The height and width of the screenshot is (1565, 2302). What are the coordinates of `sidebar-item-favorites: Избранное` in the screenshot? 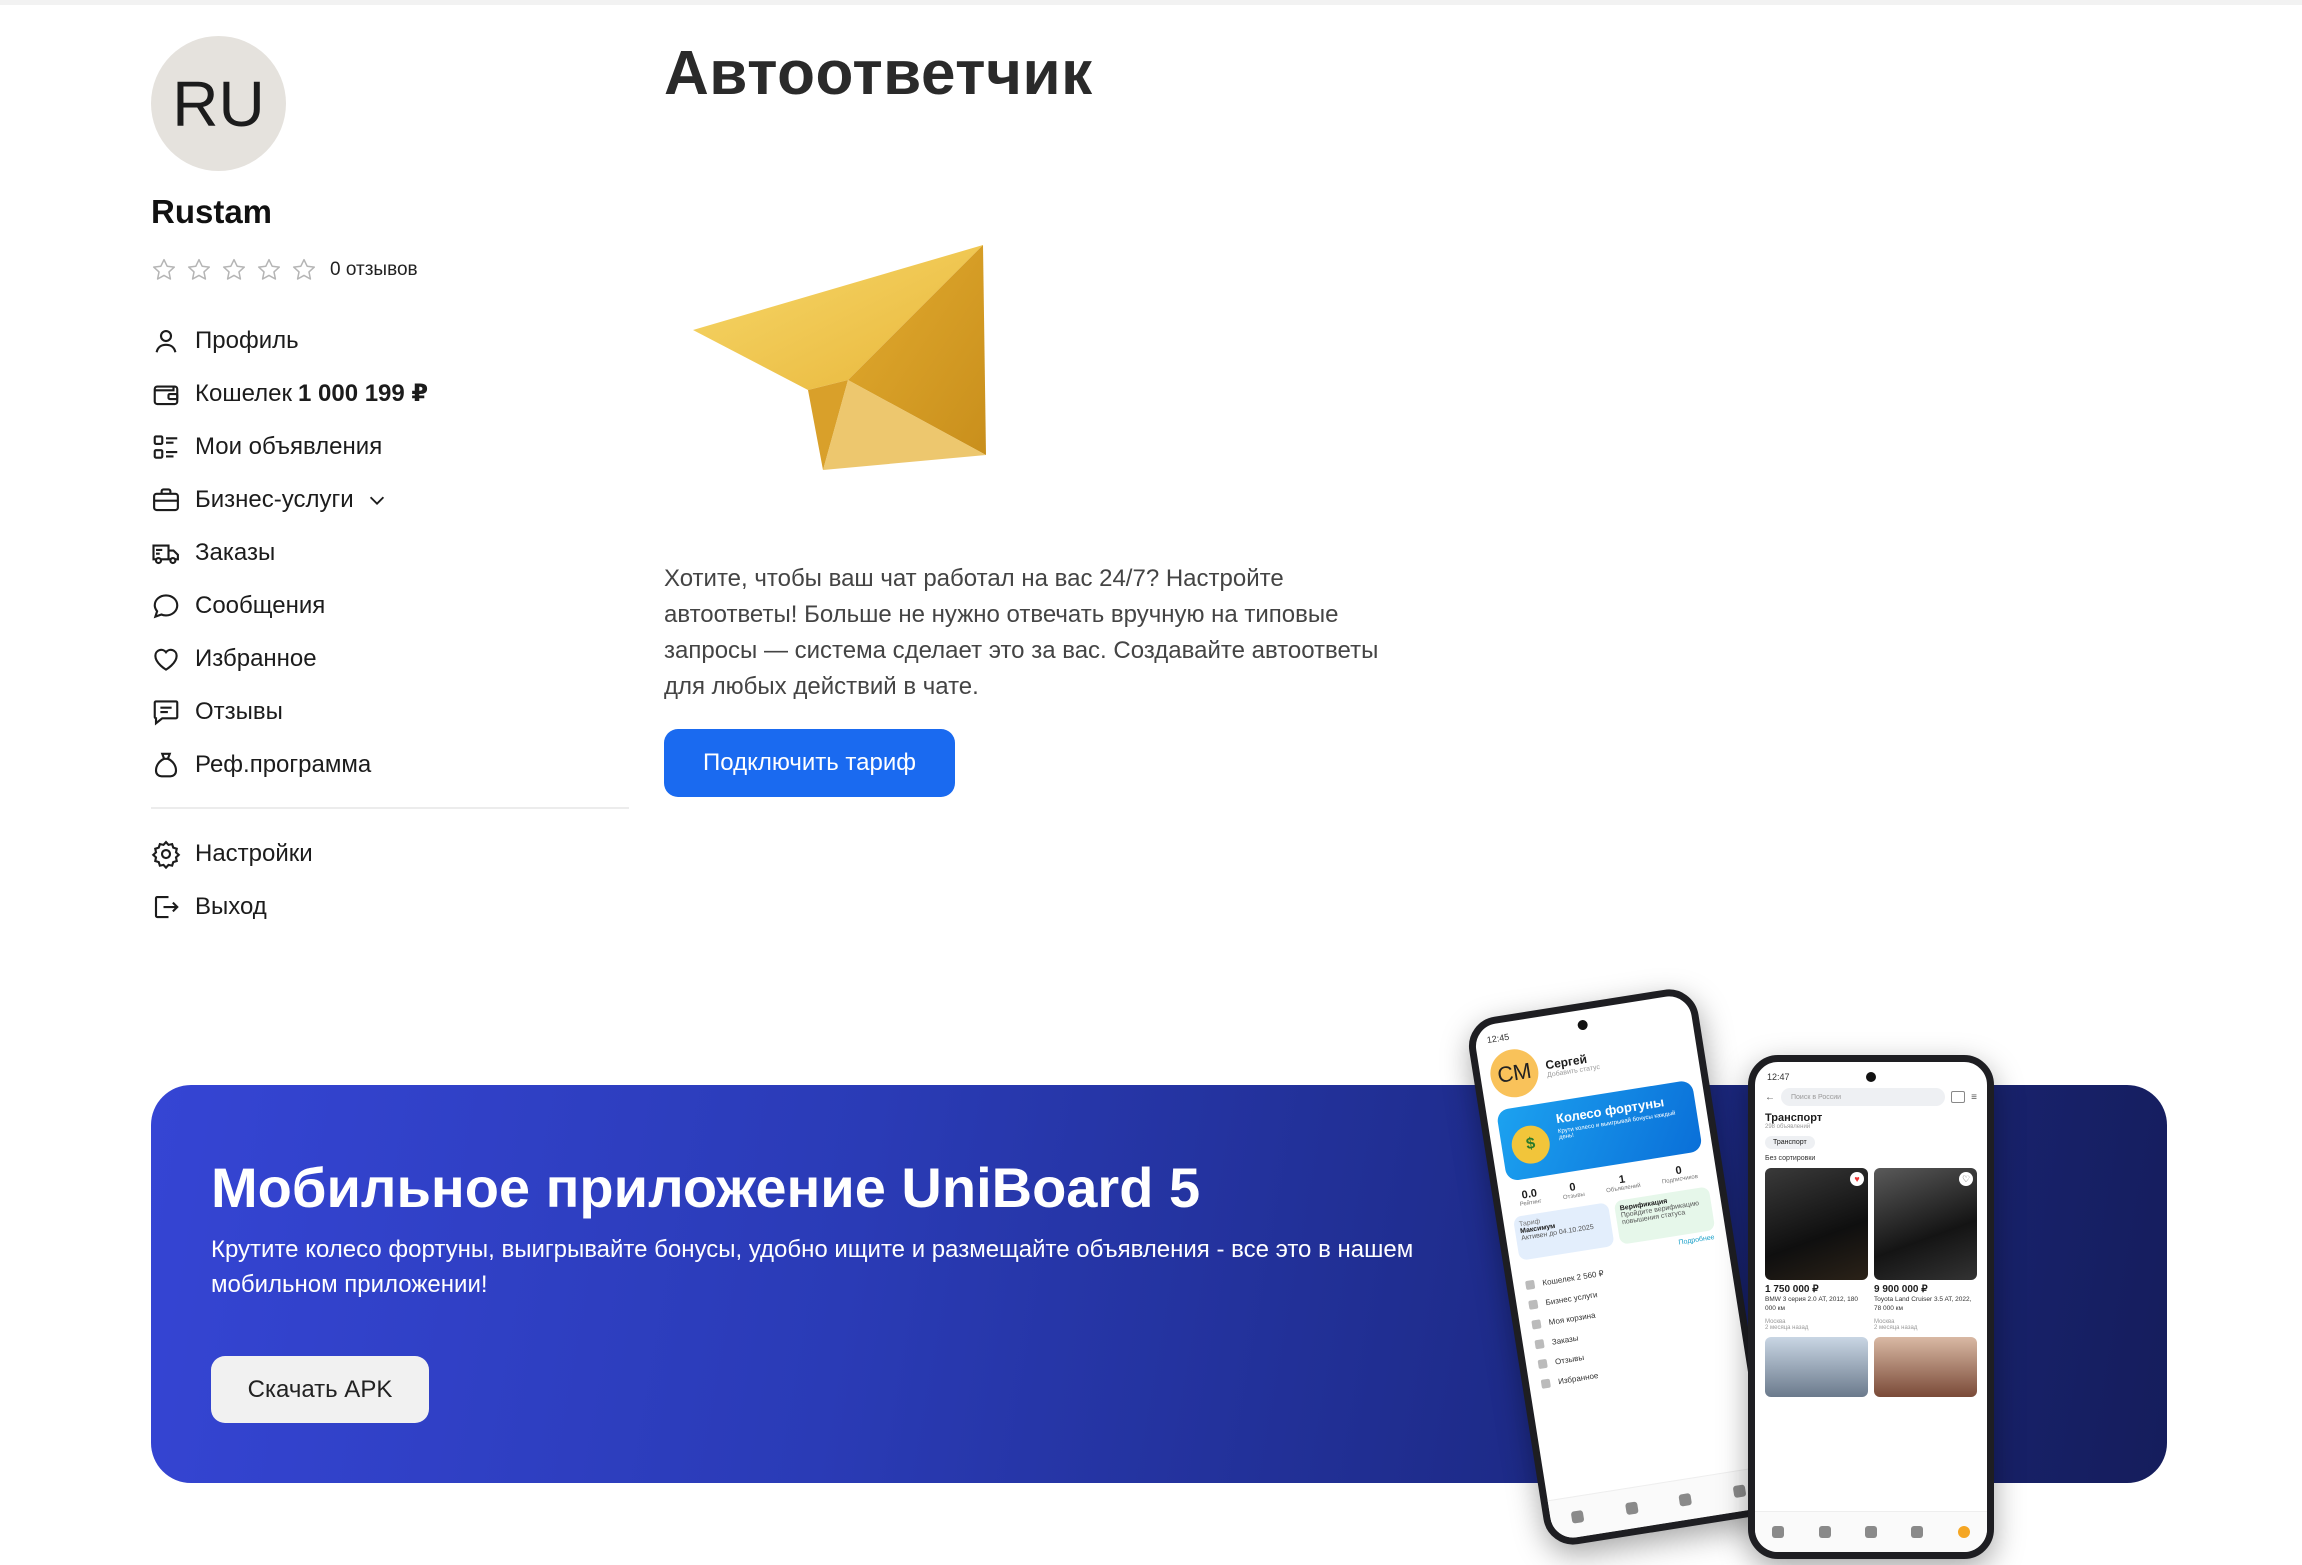 It's located at (390, 658).